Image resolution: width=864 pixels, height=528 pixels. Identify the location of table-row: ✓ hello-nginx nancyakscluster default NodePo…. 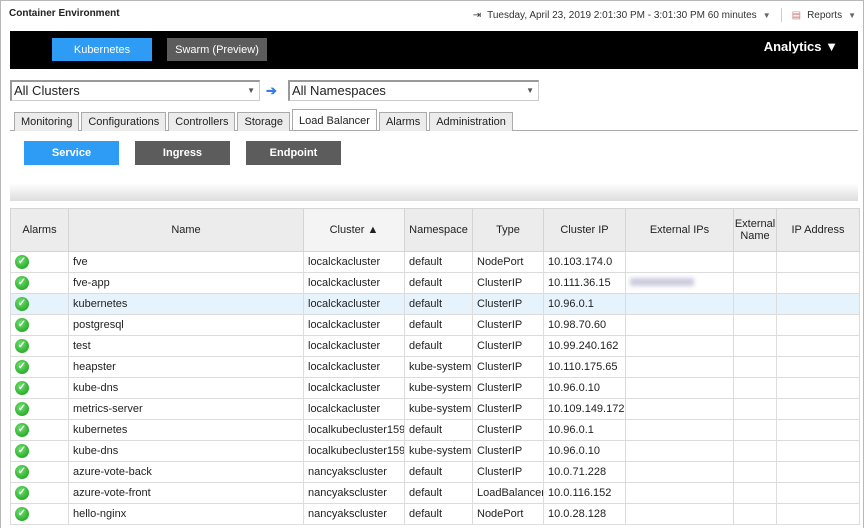
(435, 514).